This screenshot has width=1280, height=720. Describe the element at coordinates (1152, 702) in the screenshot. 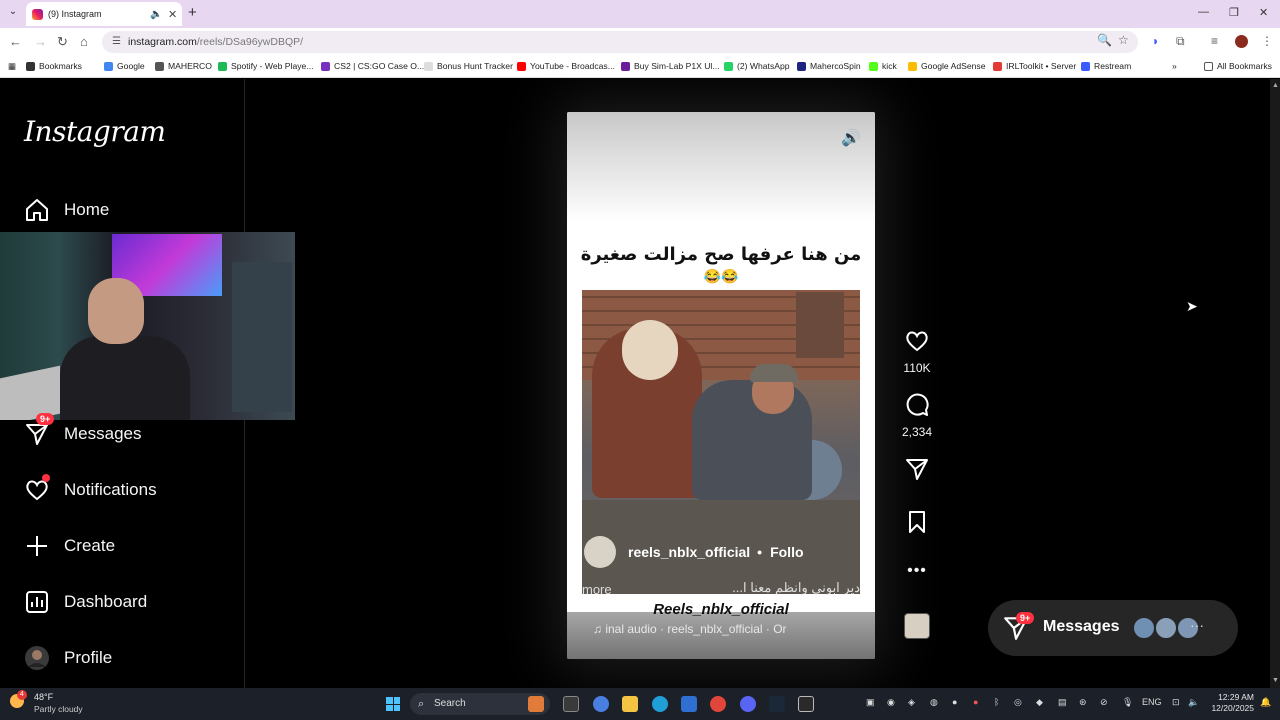

I see `language-indicator: ENG` at that location.